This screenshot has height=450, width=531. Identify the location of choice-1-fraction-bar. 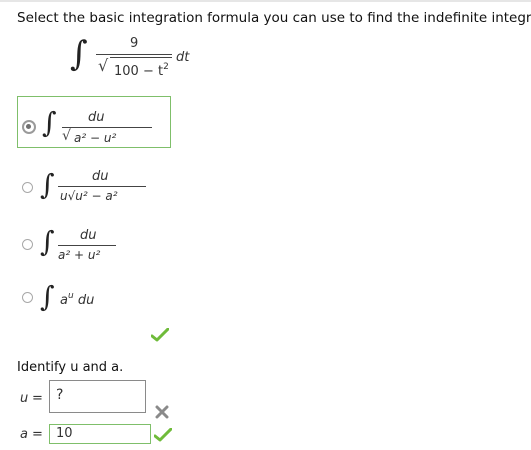
(107, 127).